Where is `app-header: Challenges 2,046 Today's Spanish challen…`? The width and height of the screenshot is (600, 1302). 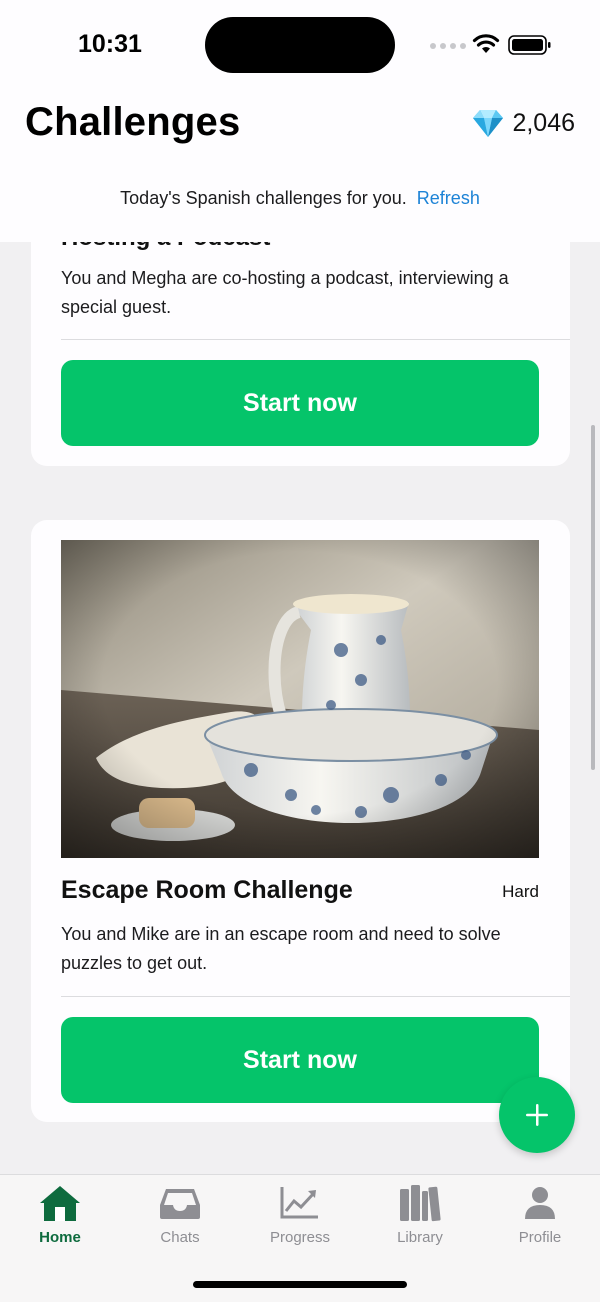 app-header: Challenges 2,046 Today's Spanish challen… is located at coordinates (300, 165).